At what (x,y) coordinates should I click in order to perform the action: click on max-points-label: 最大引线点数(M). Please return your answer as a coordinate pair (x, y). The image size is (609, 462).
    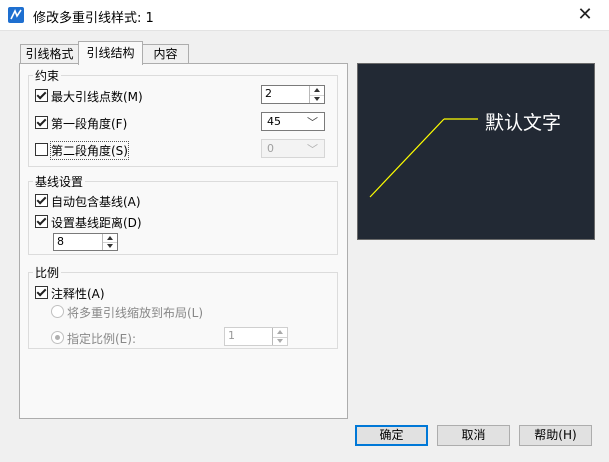
    Looking at the image, I should click on (97, 97).